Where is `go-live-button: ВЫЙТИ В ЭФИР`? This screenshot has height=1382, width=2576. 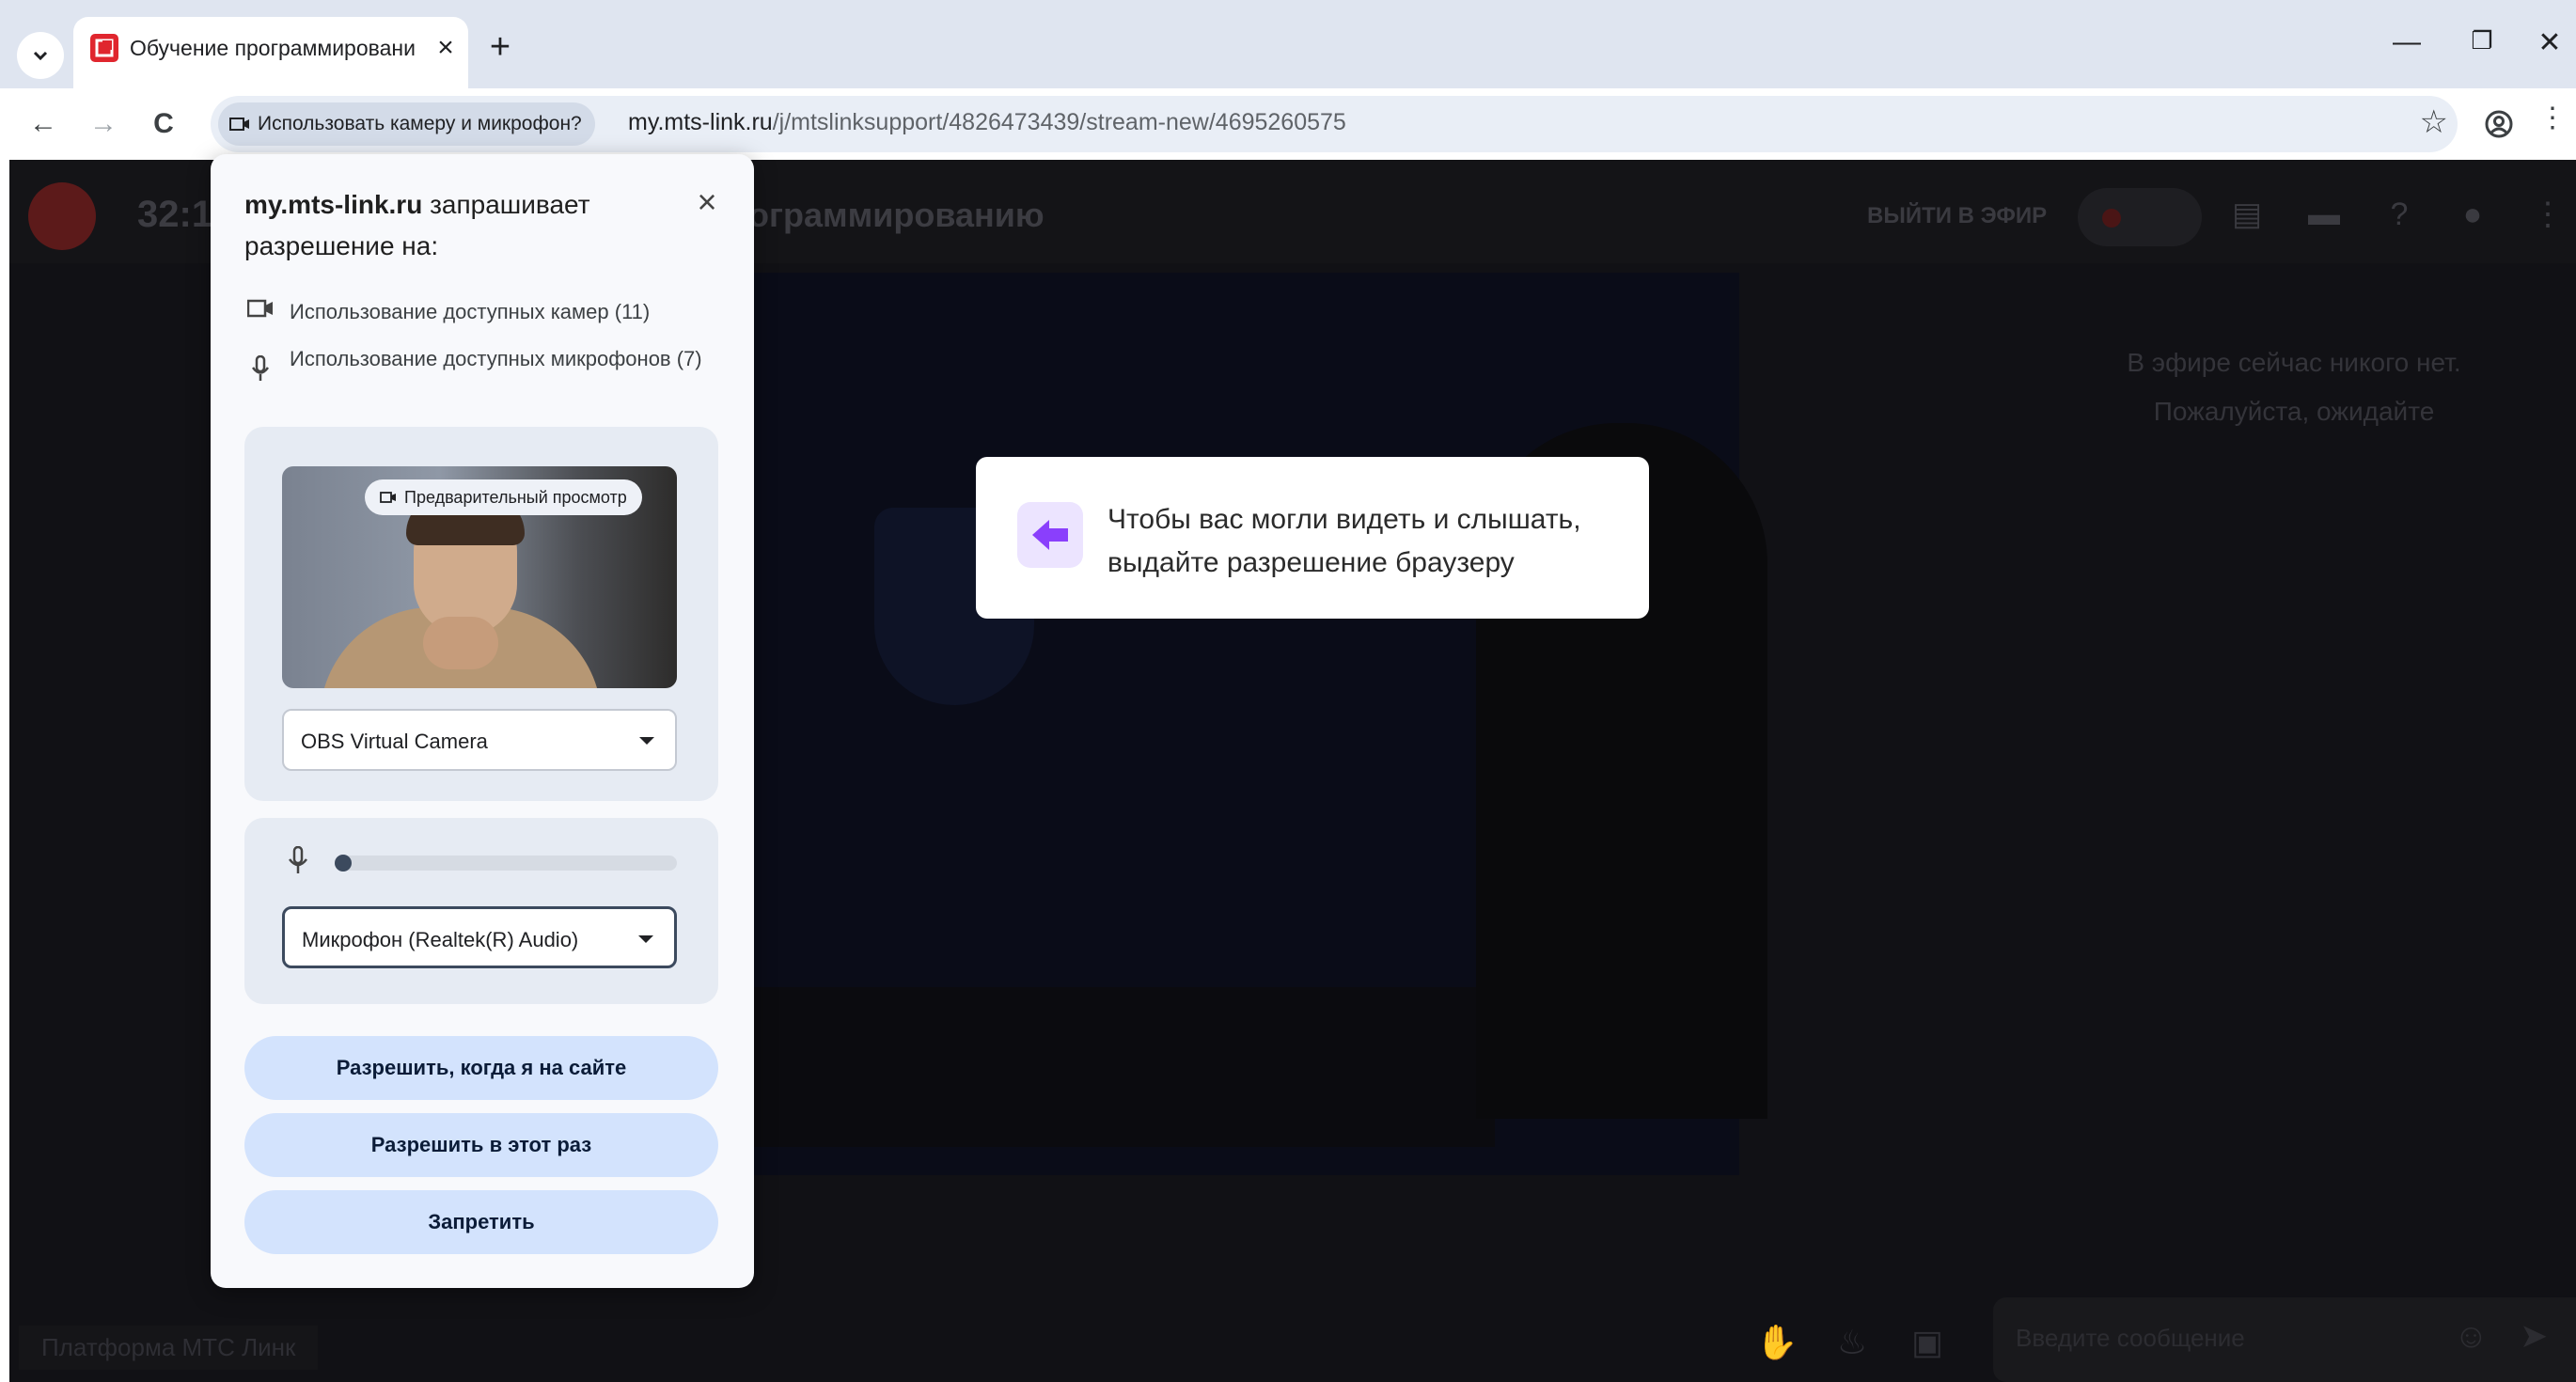
go-live-button: ВЫЙТИ В ЭФИР is located at coordinates (1957, 216).